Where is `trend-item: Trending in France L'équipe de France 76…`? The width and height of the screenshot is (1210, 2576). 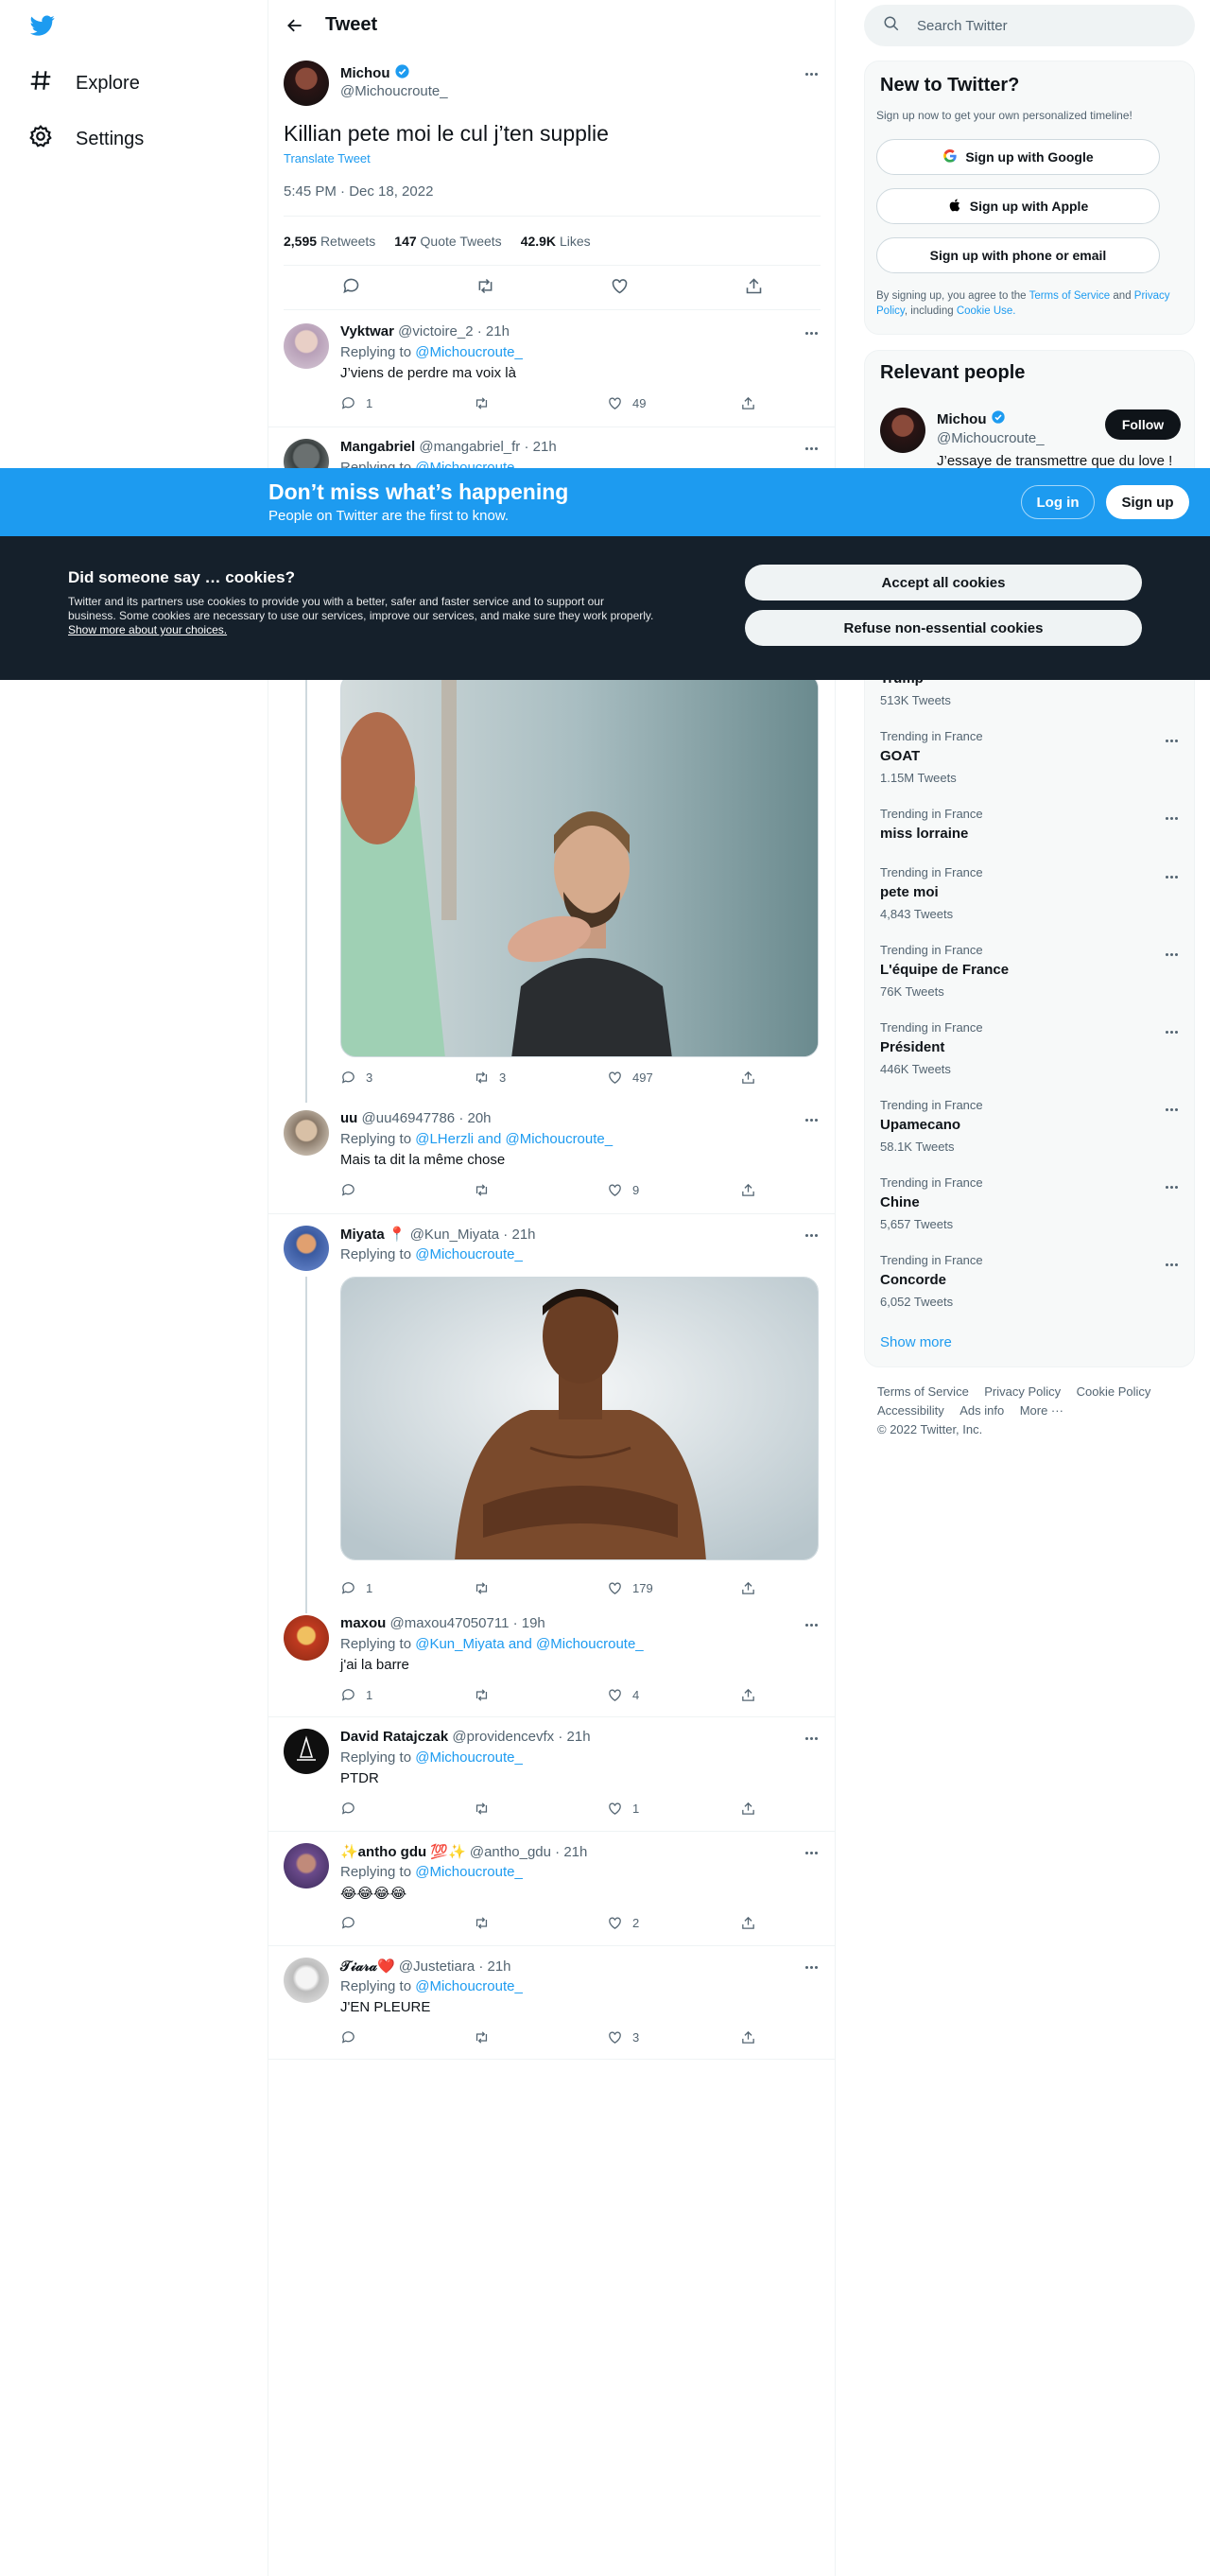
trend-item: Trending in France L'équipe de France 76… is located at coordinates (1030, 970).